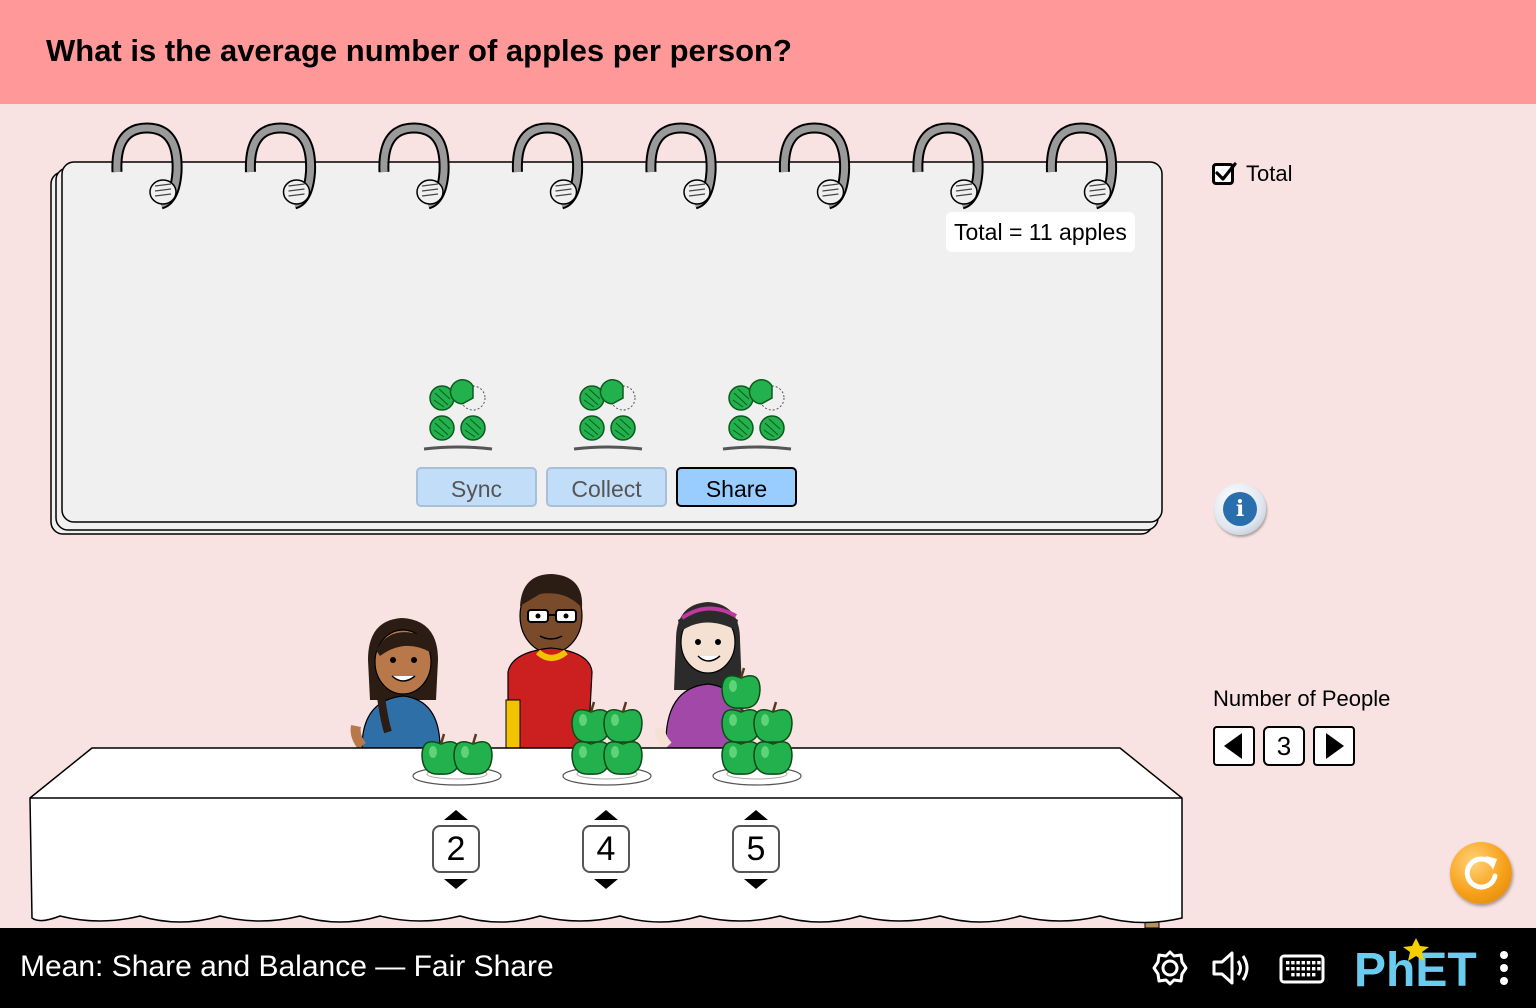 This screenshot has width=1536, height=1008. Describe the element at coordinates (606, 884) in the screenshot. I see `person-2-decrement-button` at that location.